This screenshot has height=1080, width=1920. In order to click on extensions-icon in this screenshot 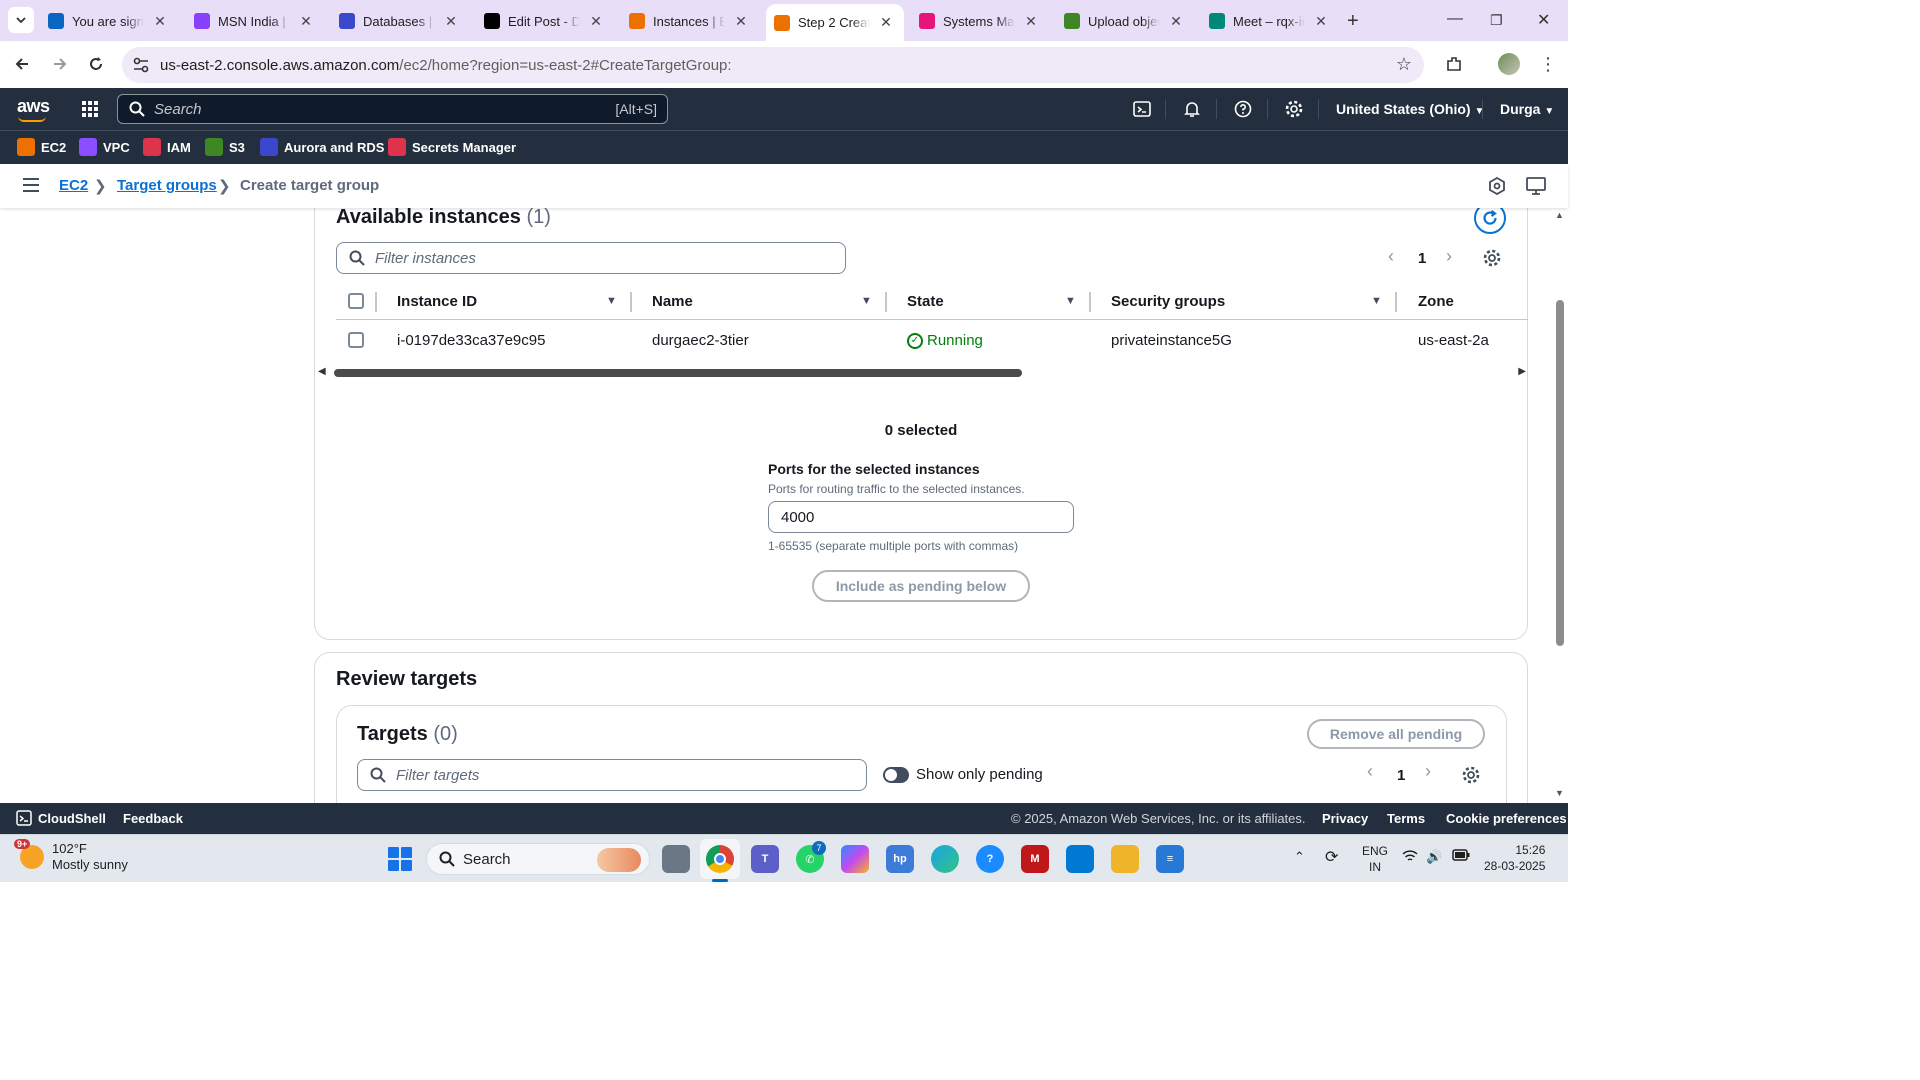, I will do `click(1454, 64)`.